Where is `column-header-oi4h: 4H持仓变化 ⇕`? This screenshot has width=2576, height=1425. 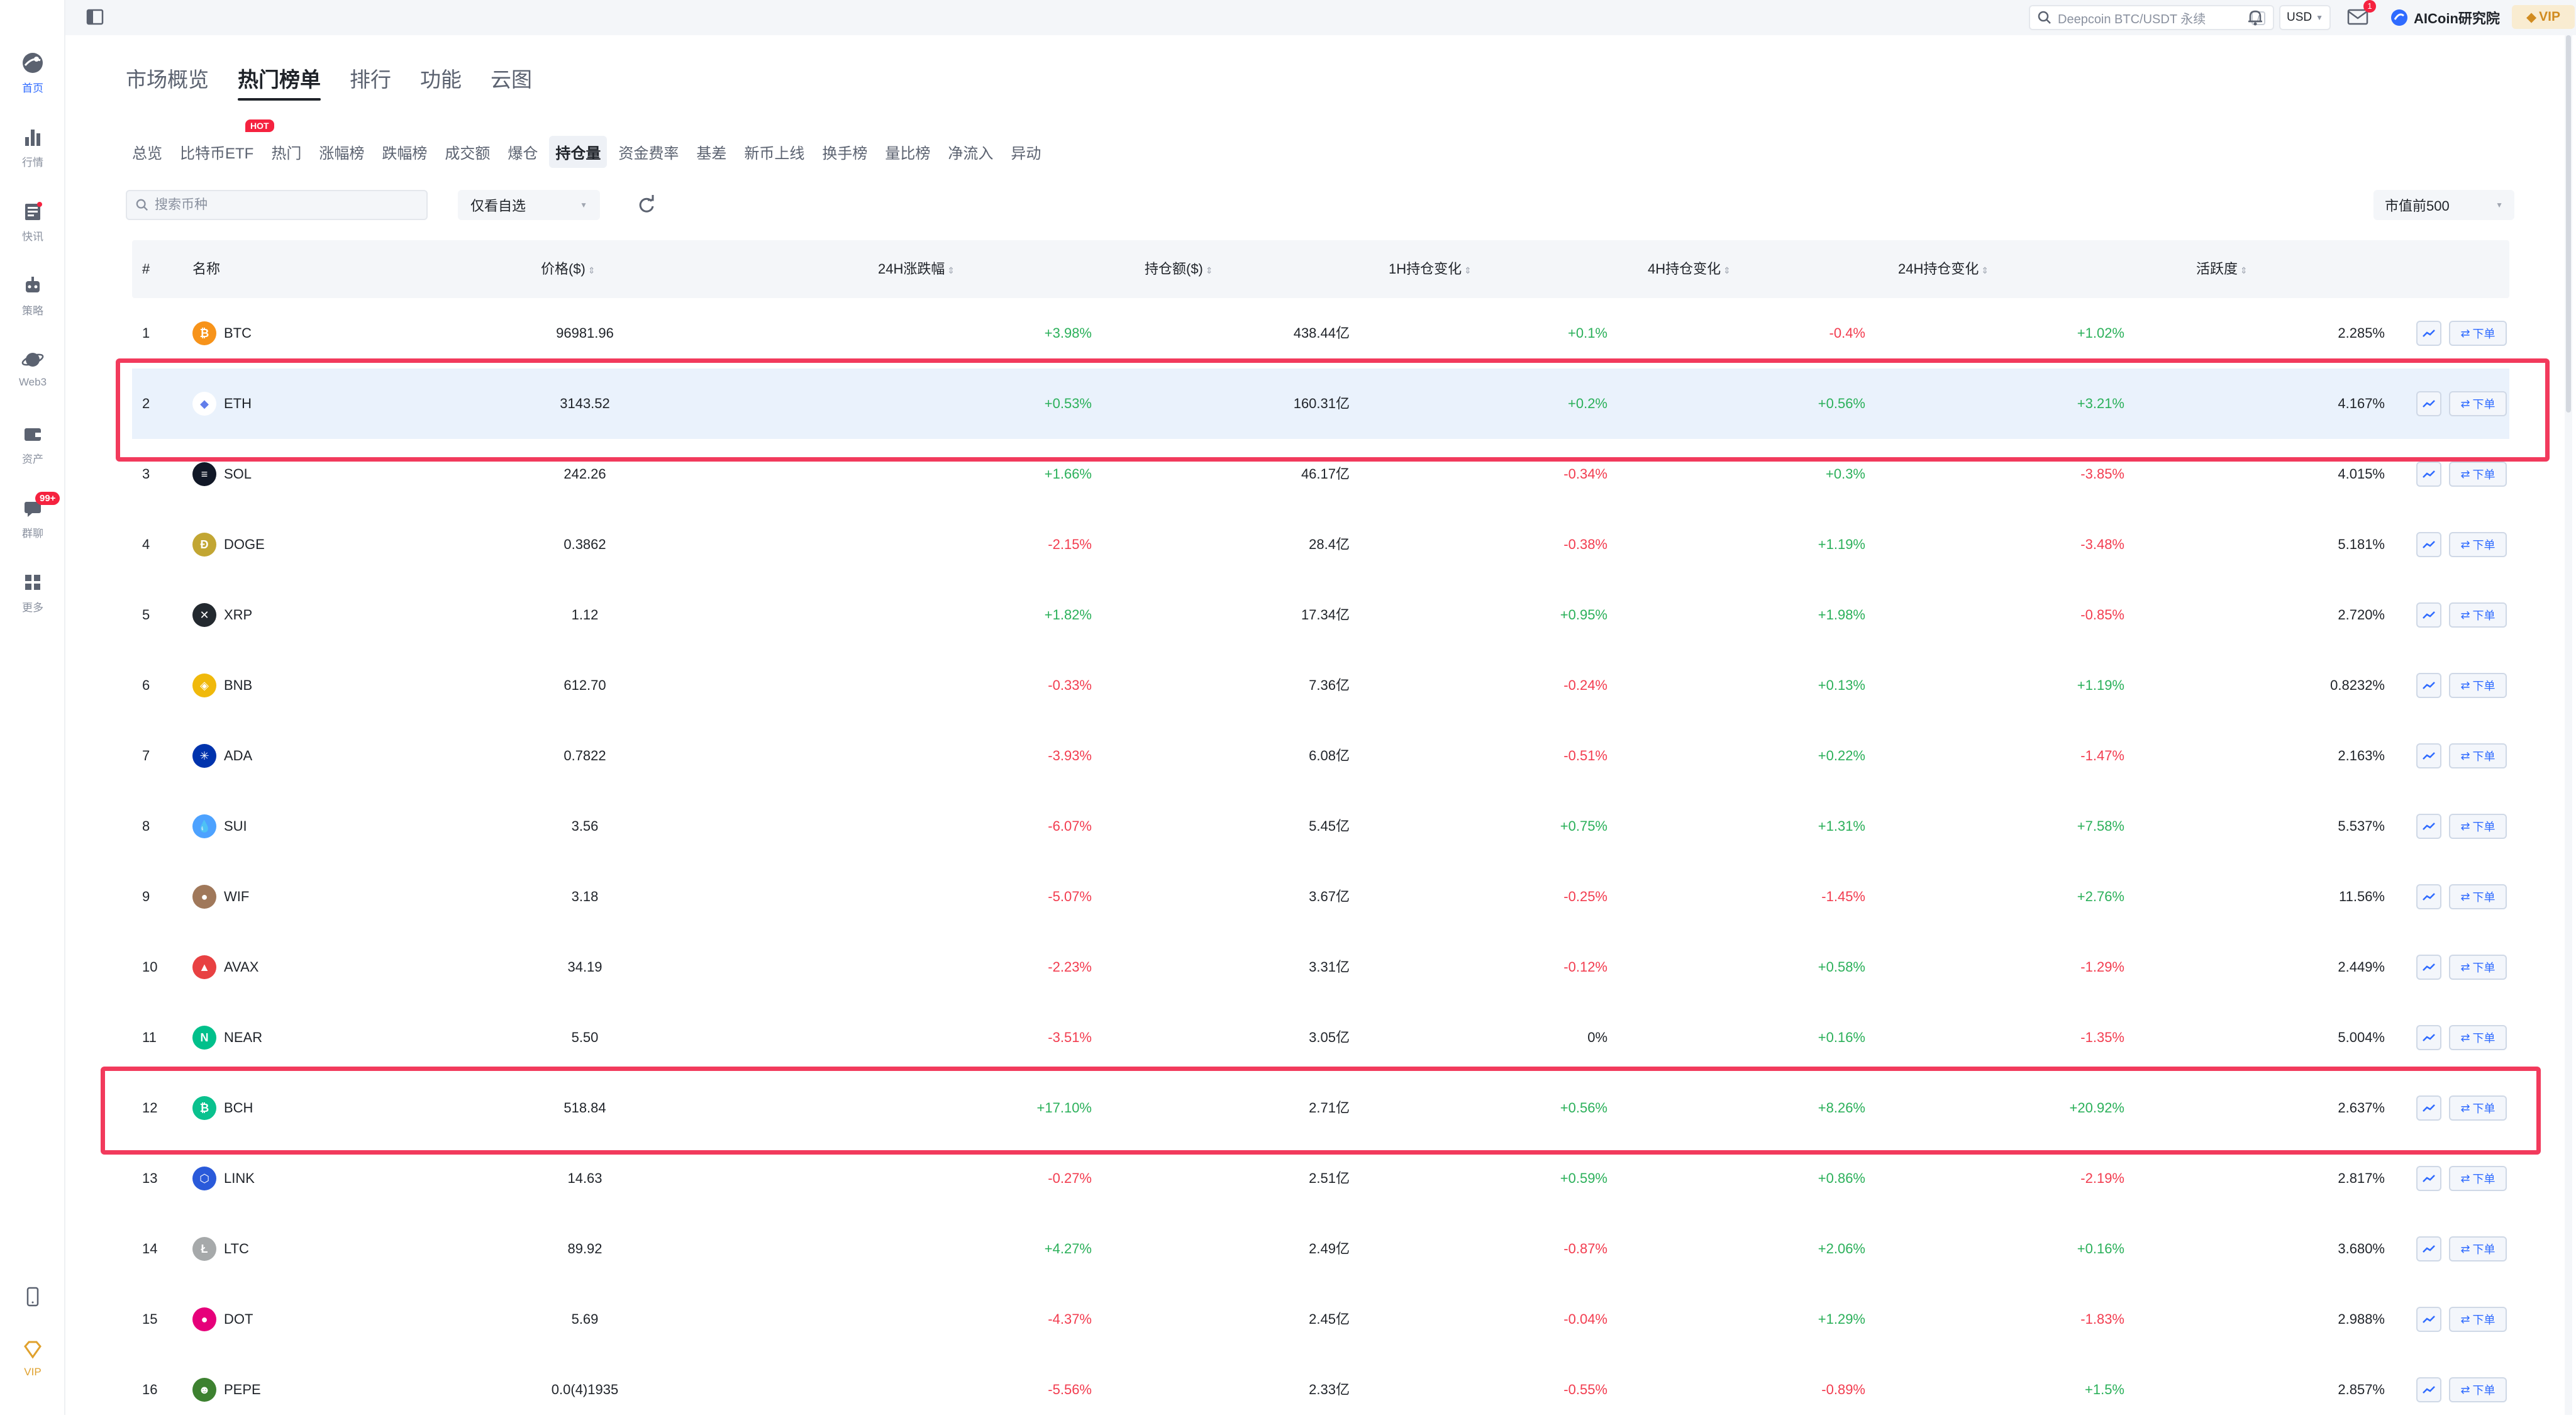 column-header-oi4h: 4H持仓变化 ⇕ is located at coordinates (1689, 269).